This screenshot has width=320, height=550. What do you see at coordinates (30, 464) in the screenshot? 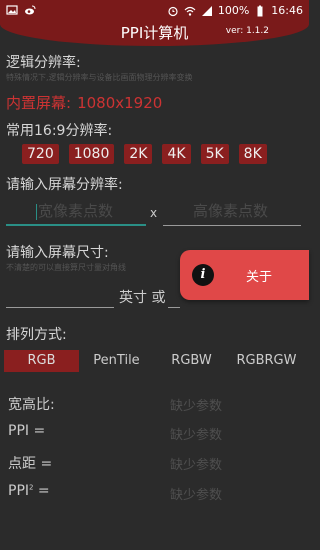
I see `dot-pitch-label: 点距 =` at bounding box center [30, 464].